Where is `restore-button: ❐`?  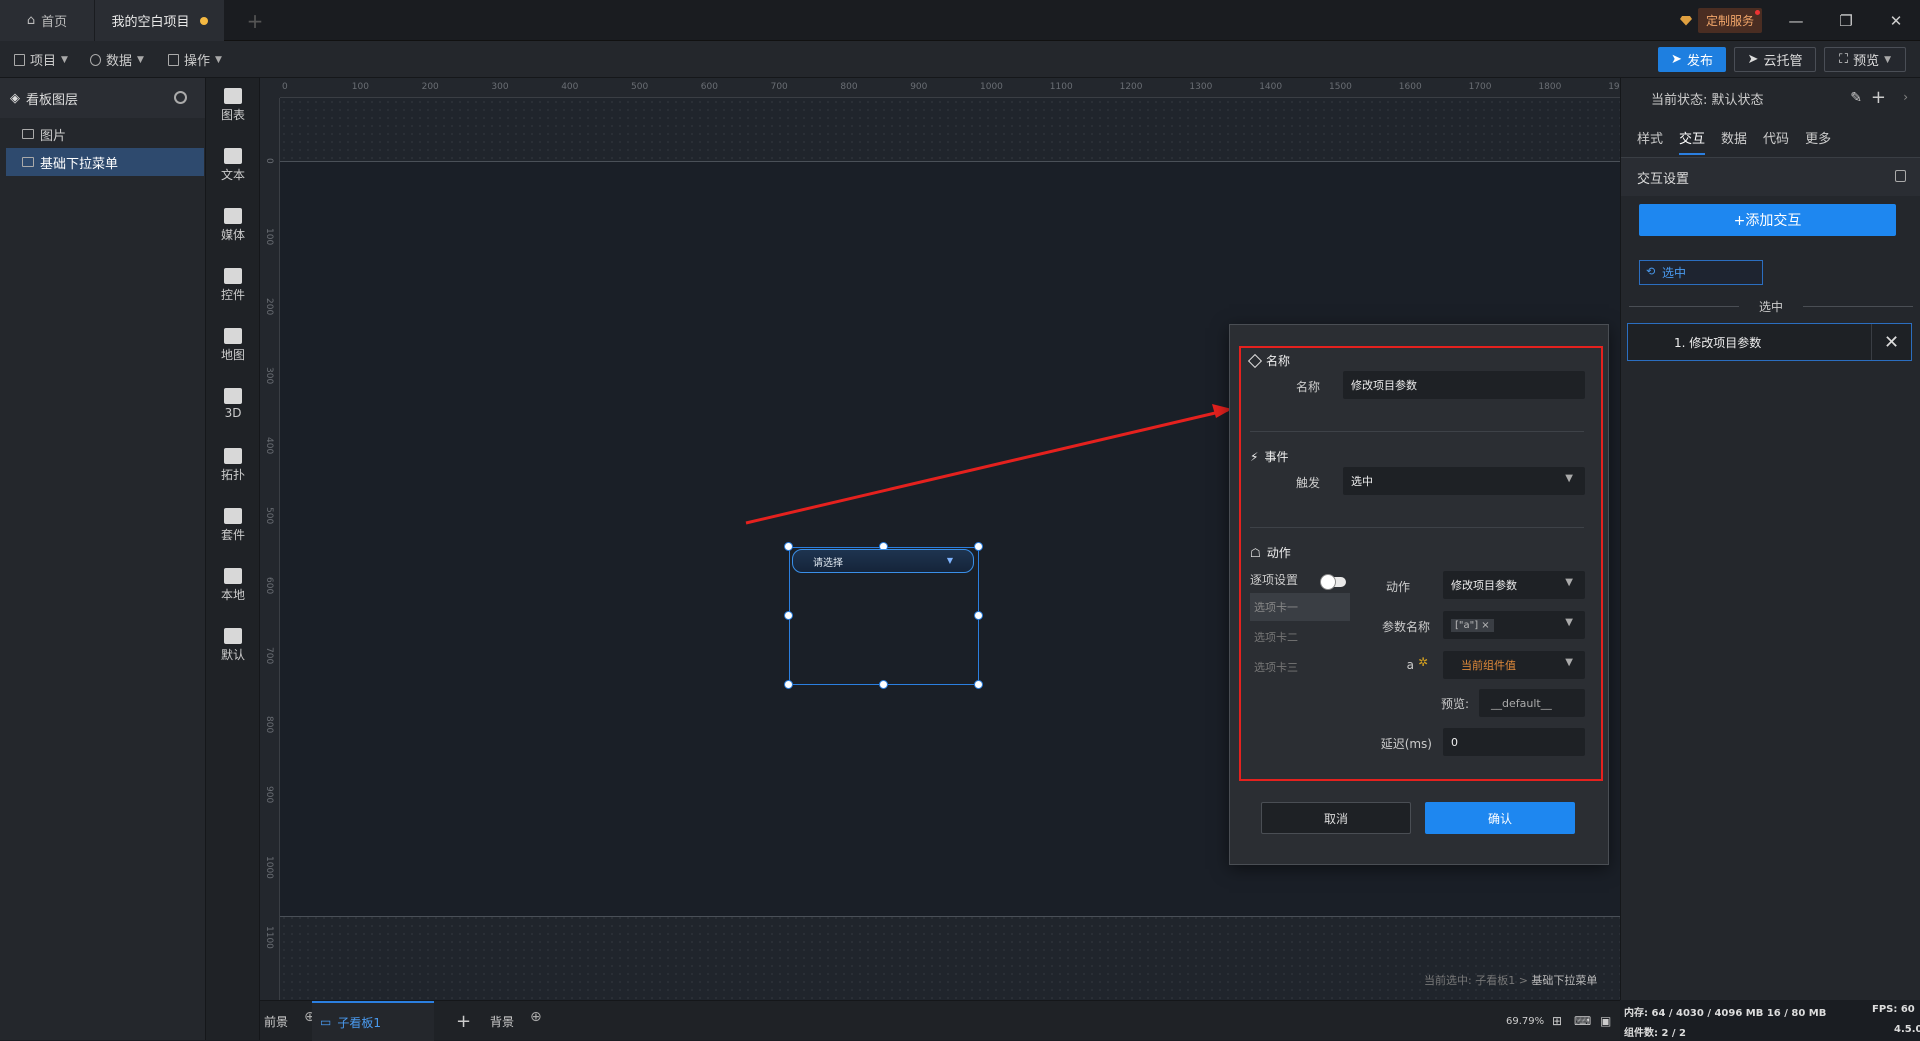 restore-button: ❐ is located at coordinates (1846, 20).